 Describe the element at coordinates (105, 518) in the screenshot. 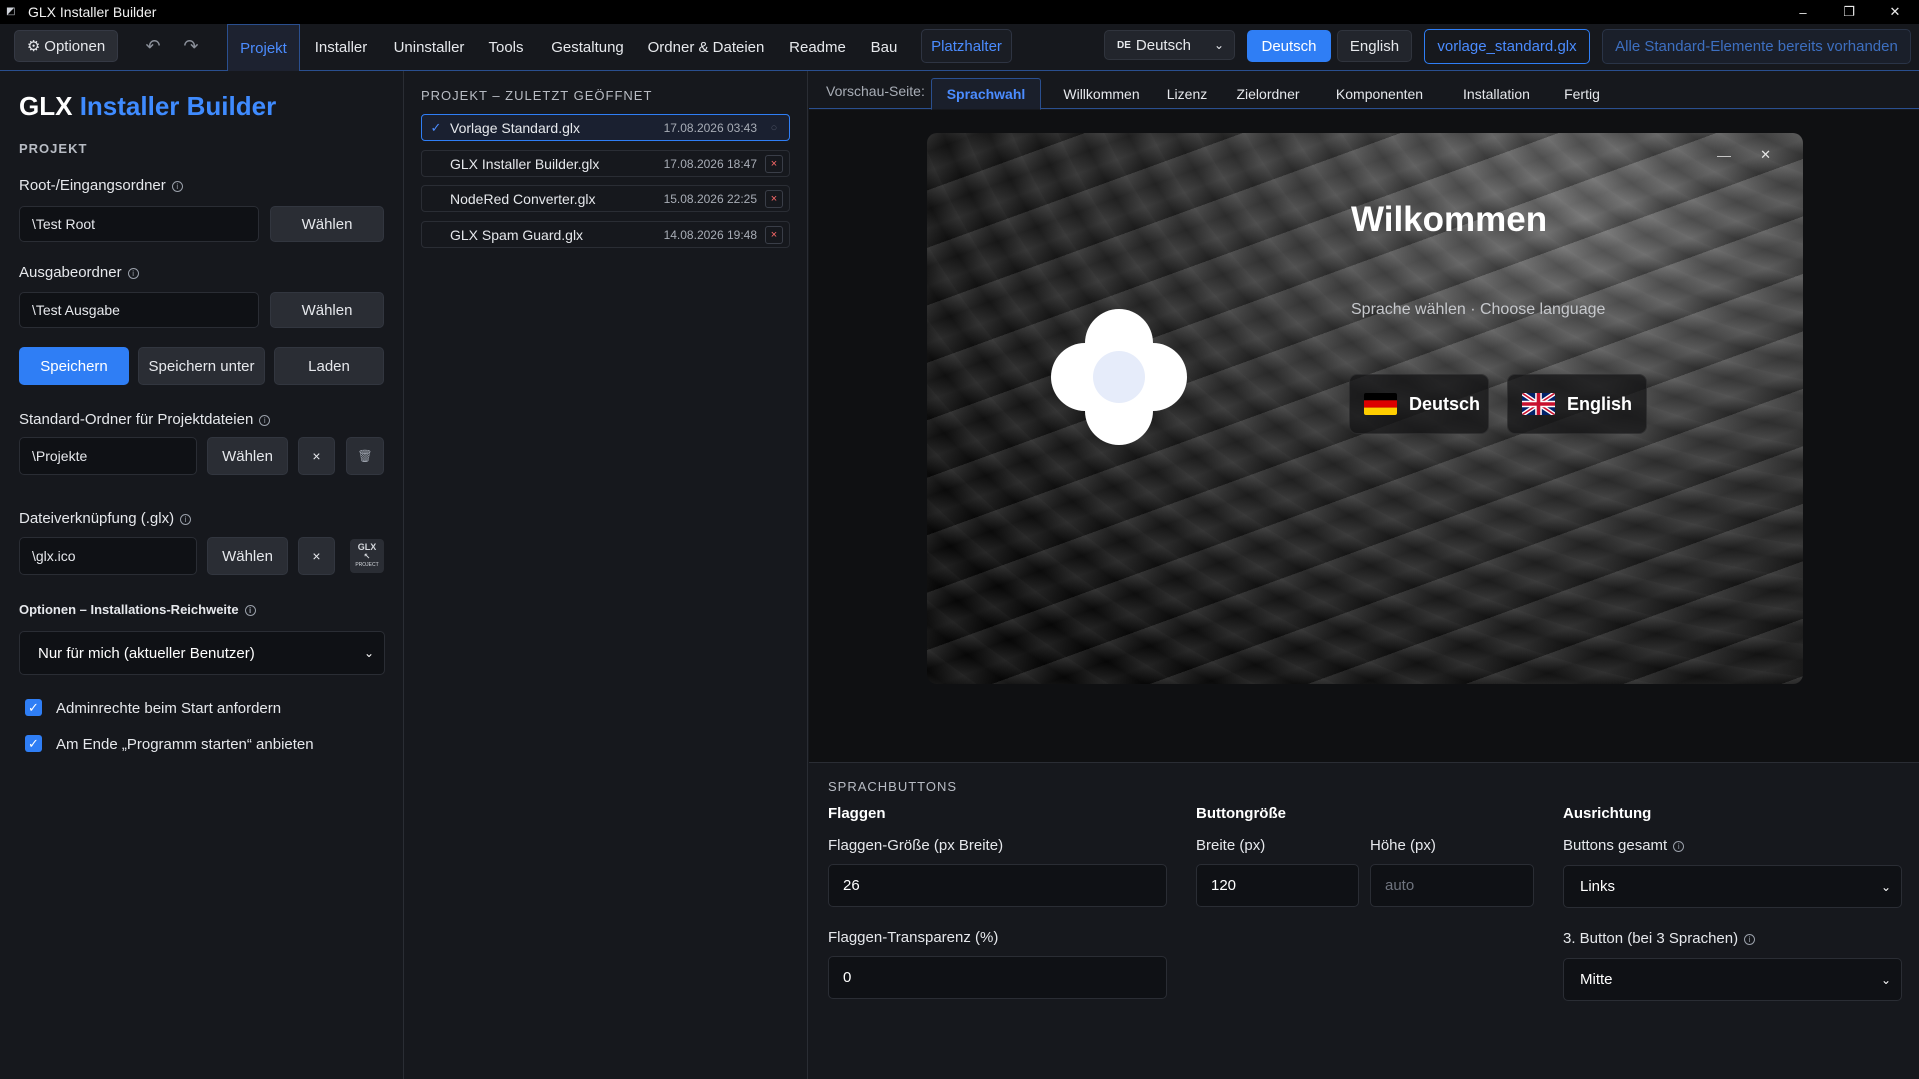

I see `file-link-label: Dateiverknüpfung (.glx) i` at that location.